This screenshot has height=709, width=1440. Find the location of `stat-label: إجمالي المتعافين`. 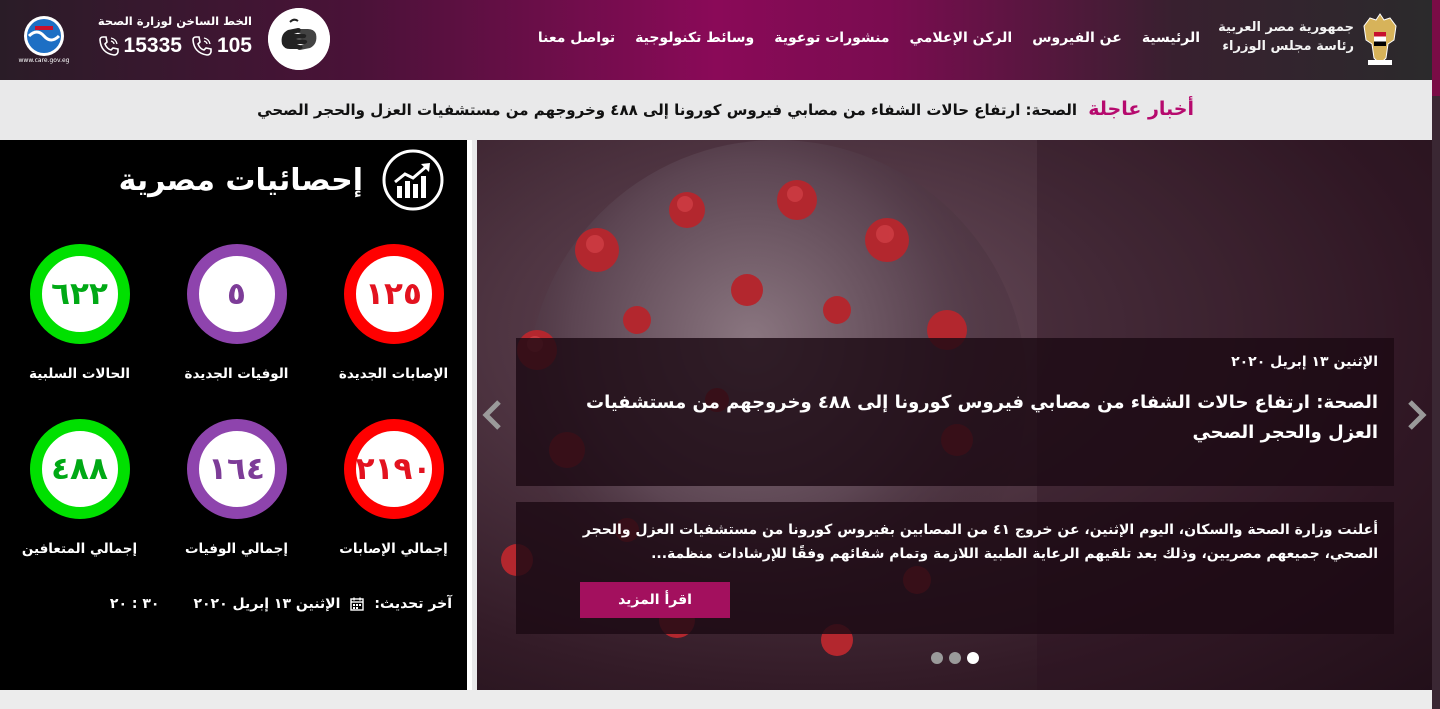

stat-label: إجمالي المتعافين is located at coordinates (79, 549).